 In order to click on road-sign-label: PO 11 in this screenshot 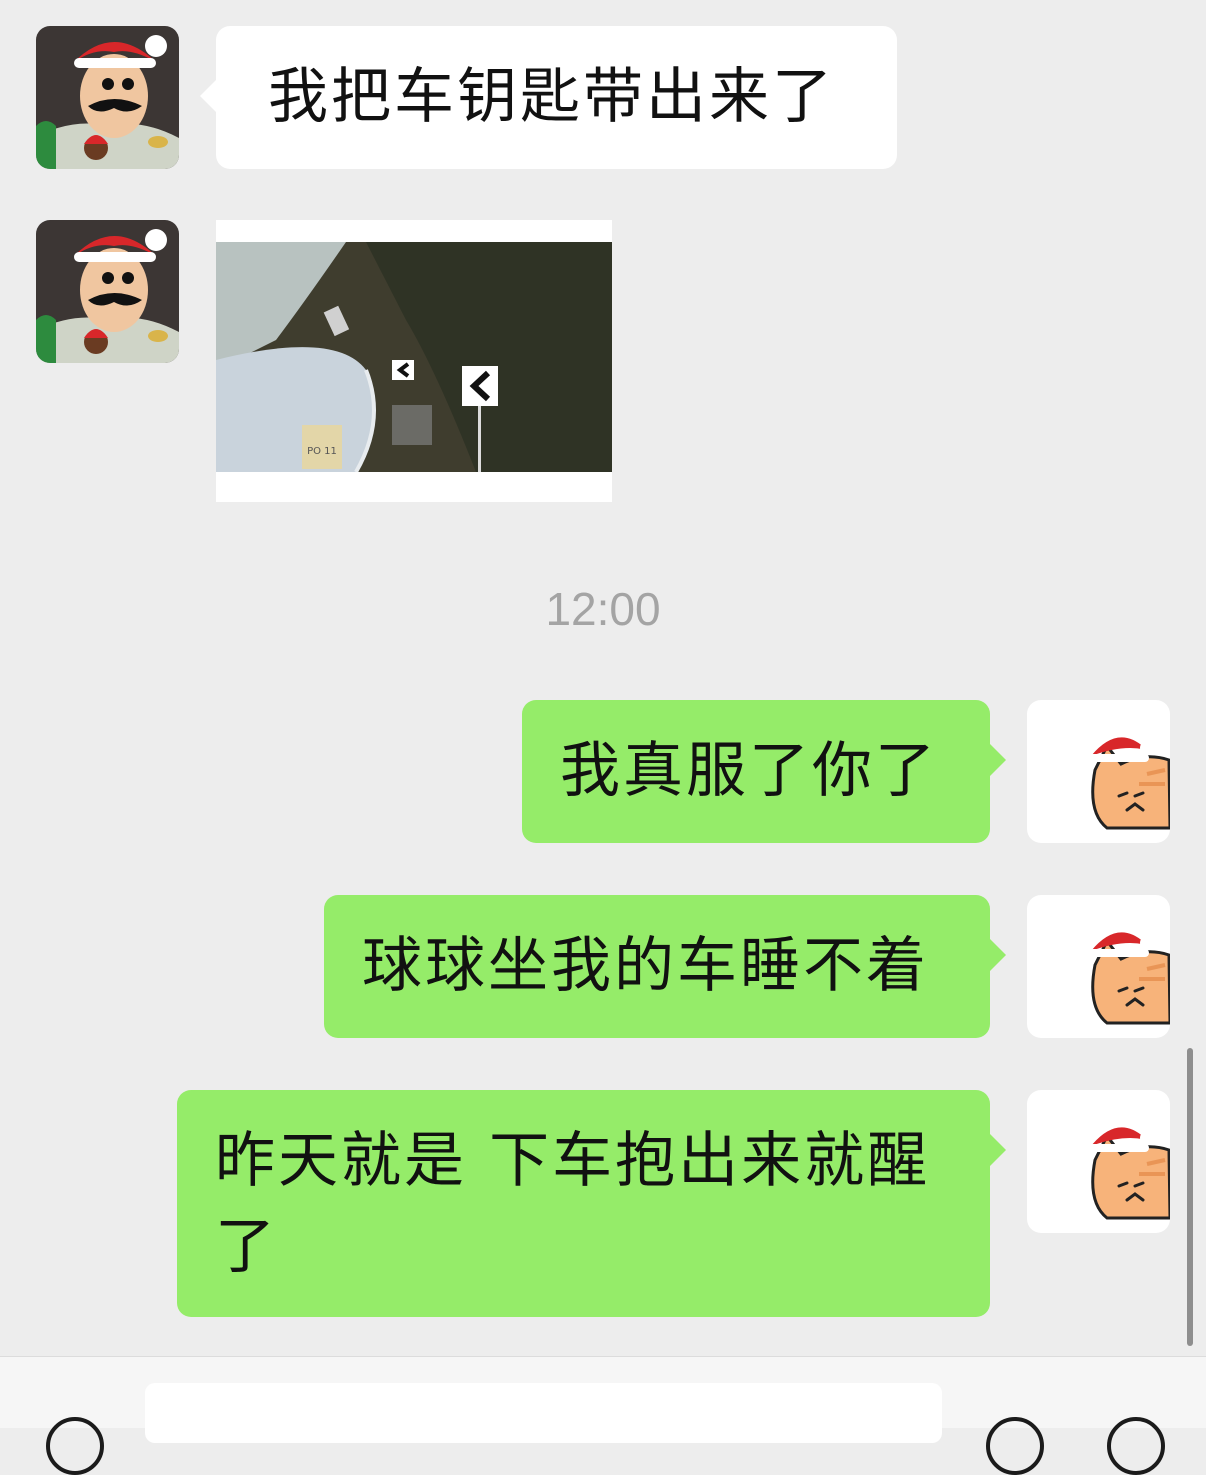, I will do `click(322, 451)`.